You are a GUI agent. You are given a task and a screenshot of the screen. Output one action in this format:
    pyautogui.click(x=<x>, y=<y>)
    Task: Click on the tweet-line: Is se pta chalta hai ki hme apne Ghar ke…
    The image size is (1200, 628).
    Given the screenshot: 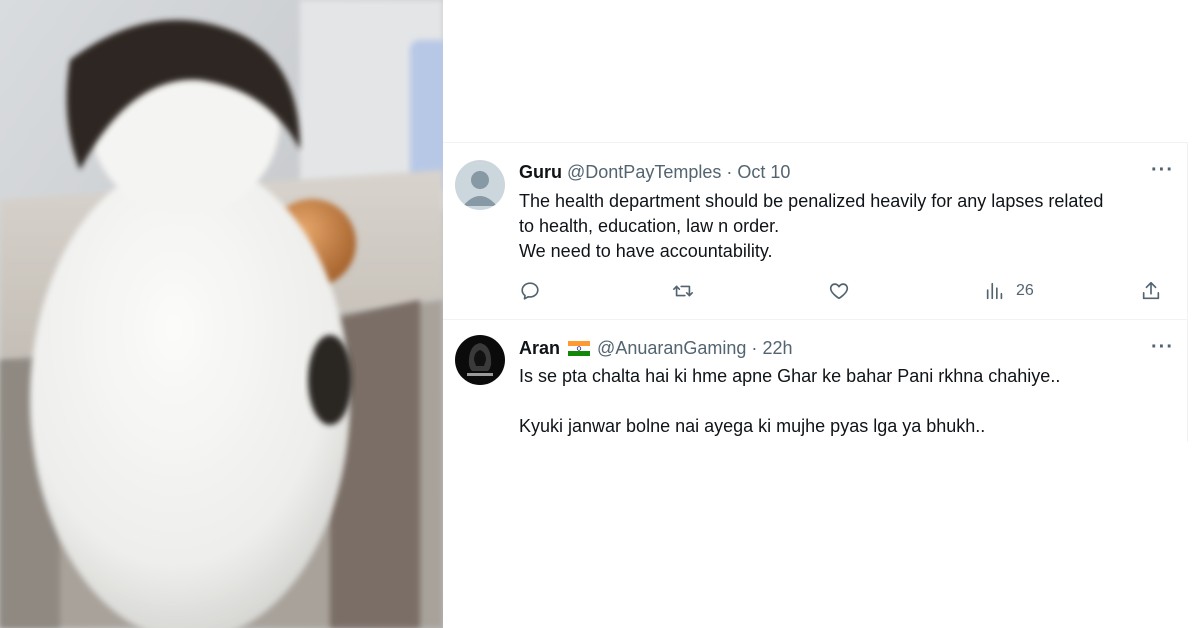 What is the action you would take?
    pyautogui.click(x=790, y=376)
    